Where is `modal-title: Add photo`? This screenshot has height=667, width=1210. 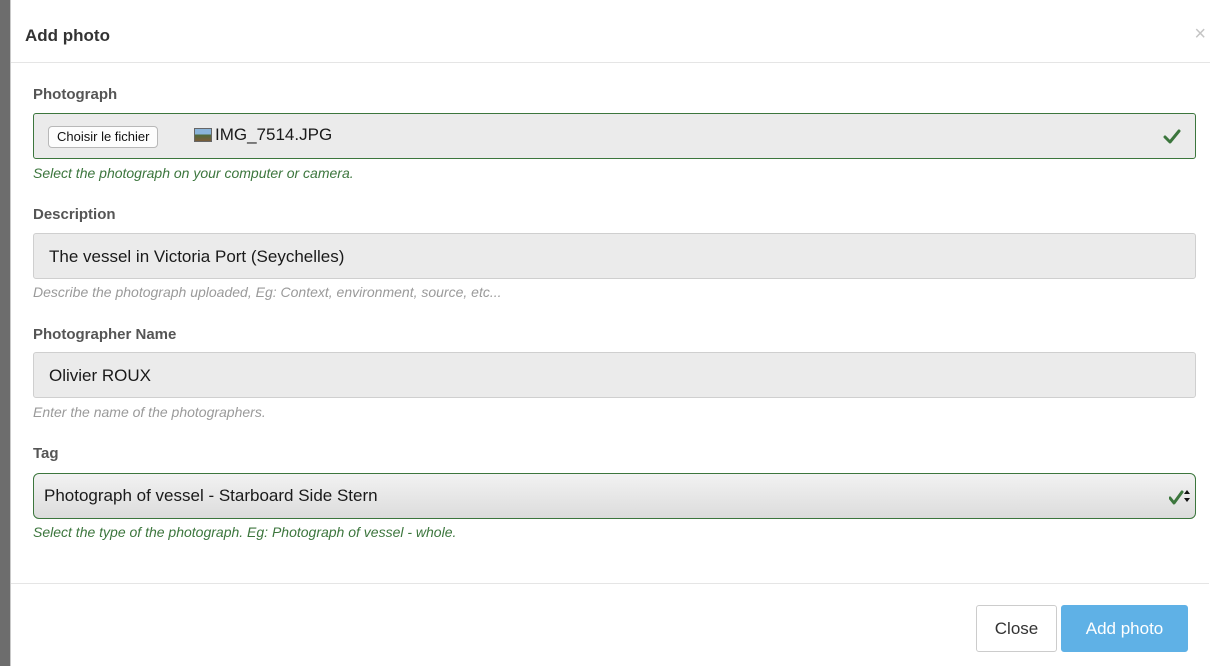
modal-title: Add photo is located at coordinates (67, 35).